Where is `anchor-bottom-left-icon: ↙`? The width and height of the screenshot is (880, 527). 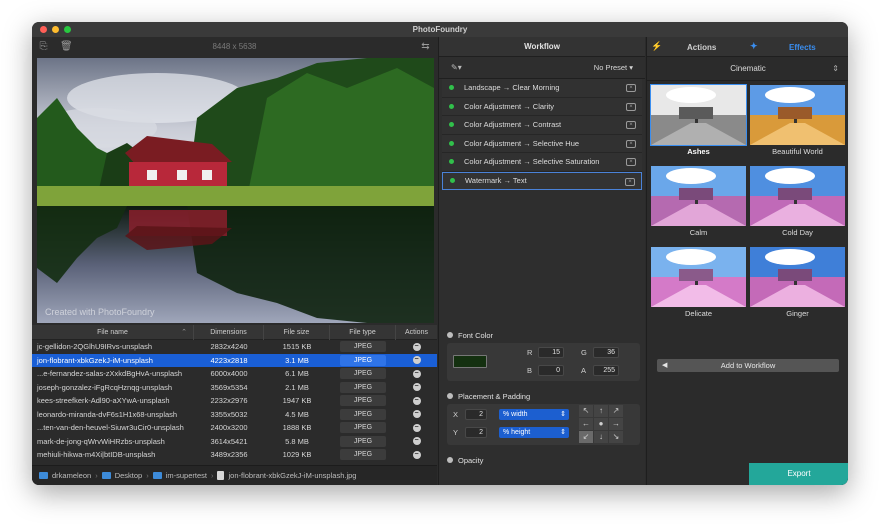
anchor-bottom-left-icon: ↙ is located at coordinates (586, 437).